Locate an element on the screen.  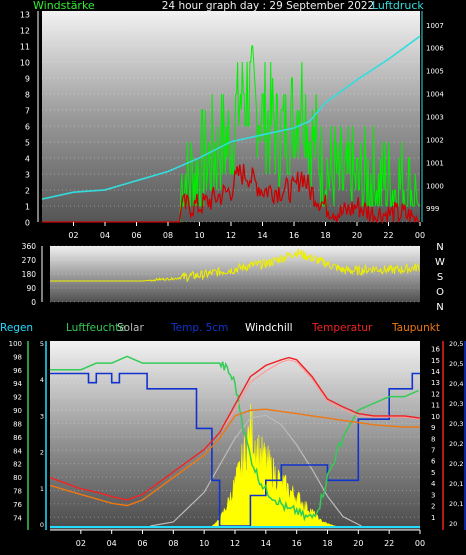
humidity-tick-label: 100 is located at coordinates (15, 344).